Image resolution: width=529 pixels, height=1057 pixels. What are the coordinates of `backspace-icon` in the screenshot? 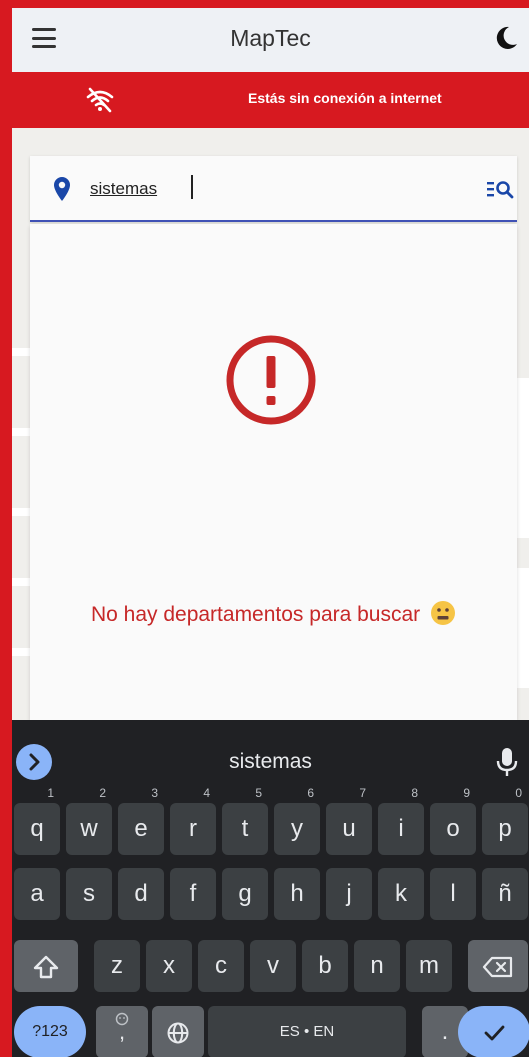 It's located at (497, 966).